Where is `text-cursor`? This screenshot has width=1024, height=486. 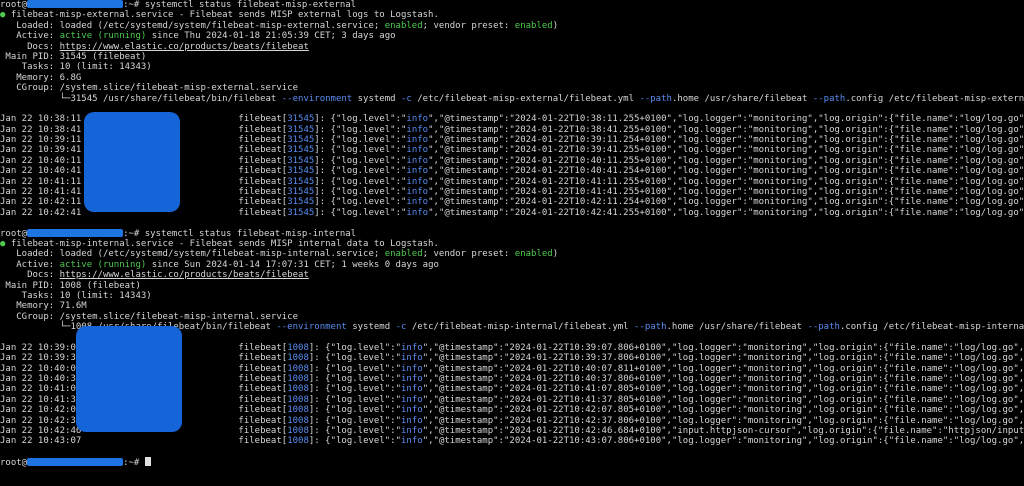
text-cursor is located at coordinates (147, 462).